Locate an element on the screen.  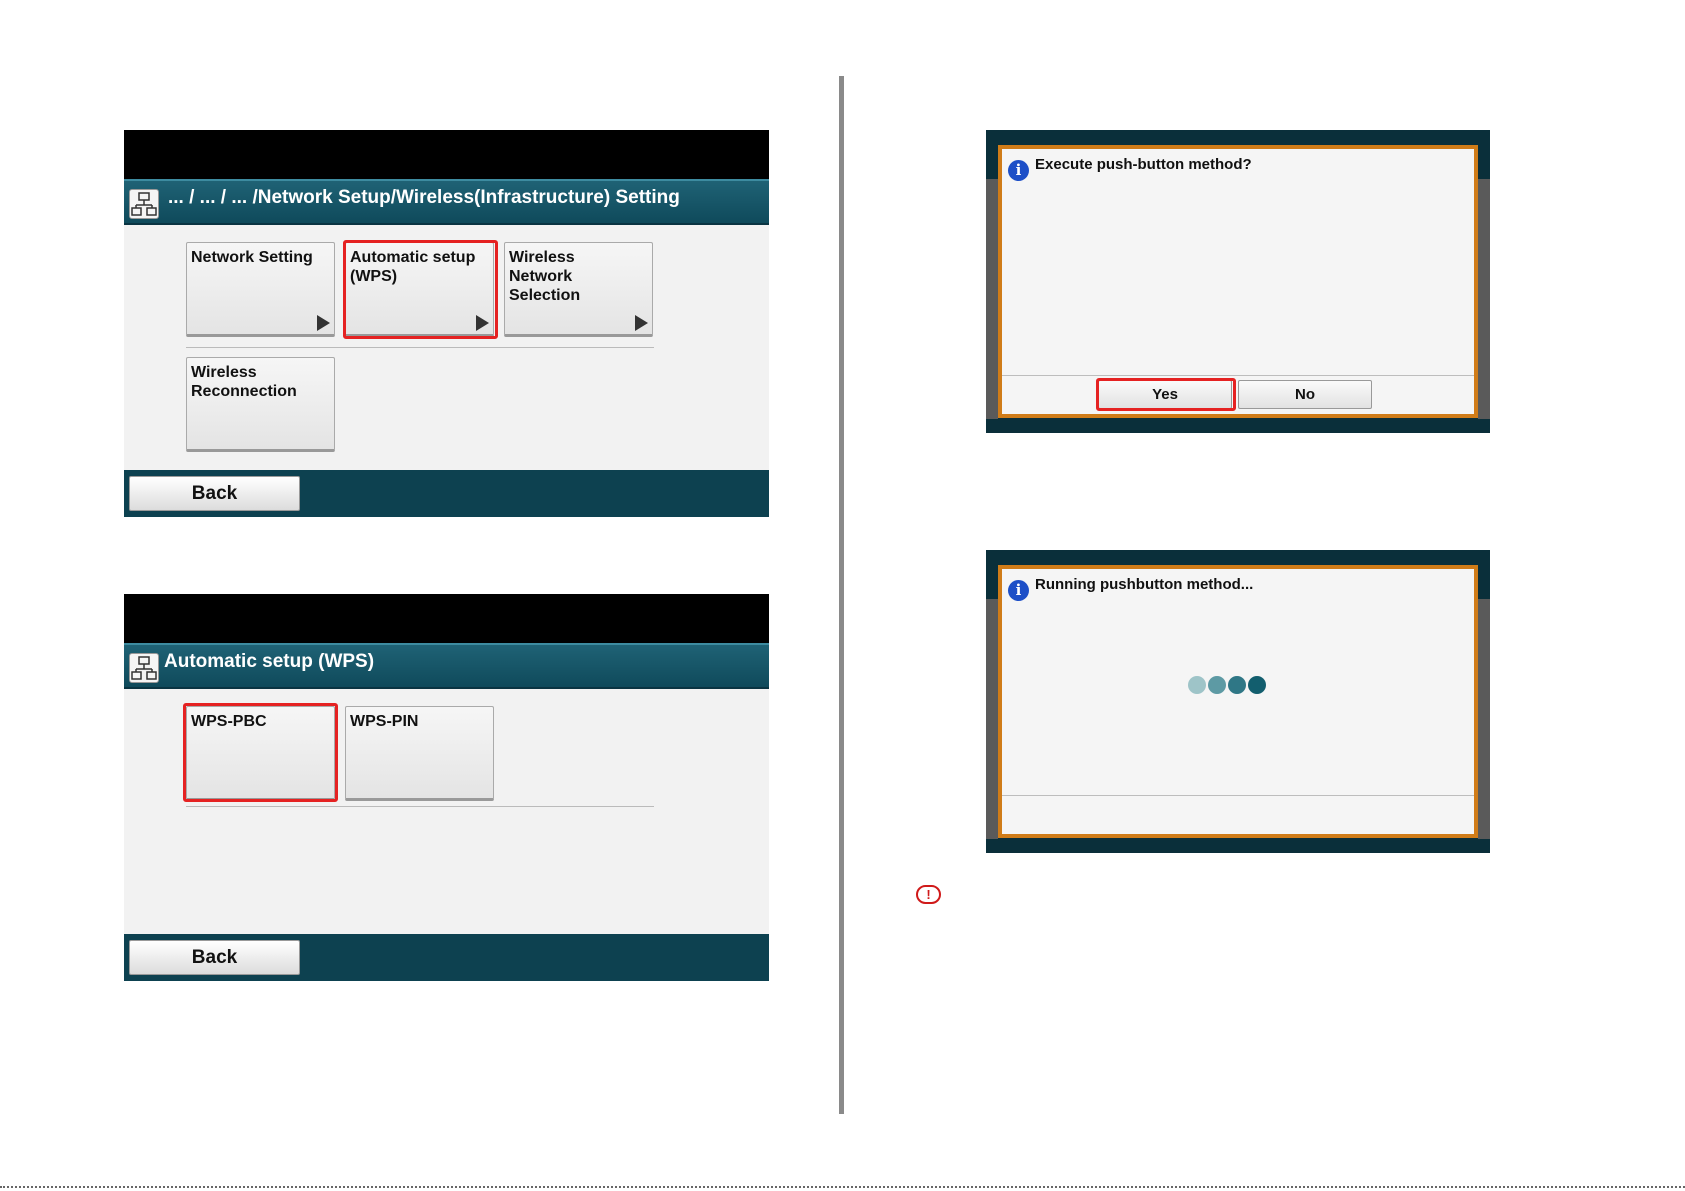
tile-wireless-network-selection: Wireless Network Selection is located at coordinates (578, 289).